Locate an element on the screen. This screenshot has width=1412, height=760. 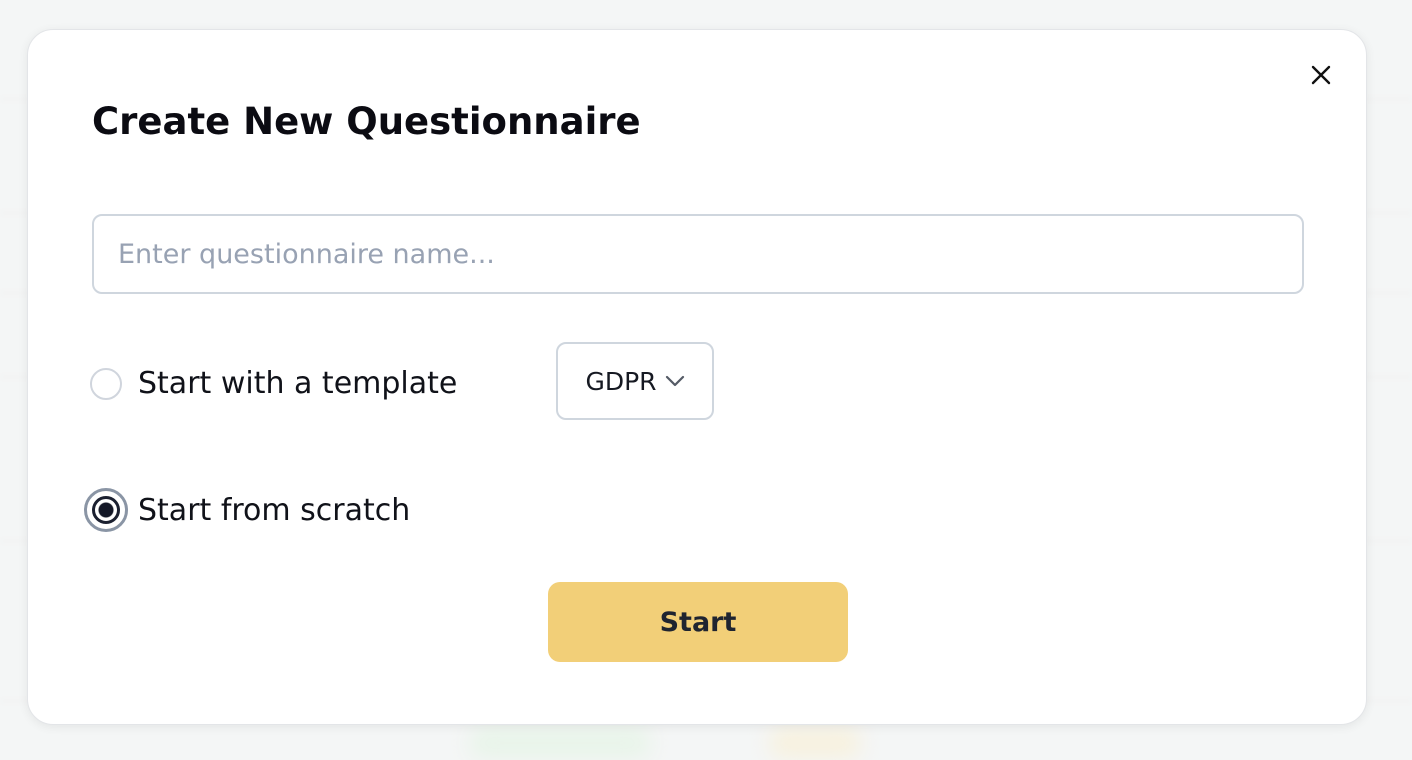
template-select-value: GDPR is located at coordinates (621, 381).